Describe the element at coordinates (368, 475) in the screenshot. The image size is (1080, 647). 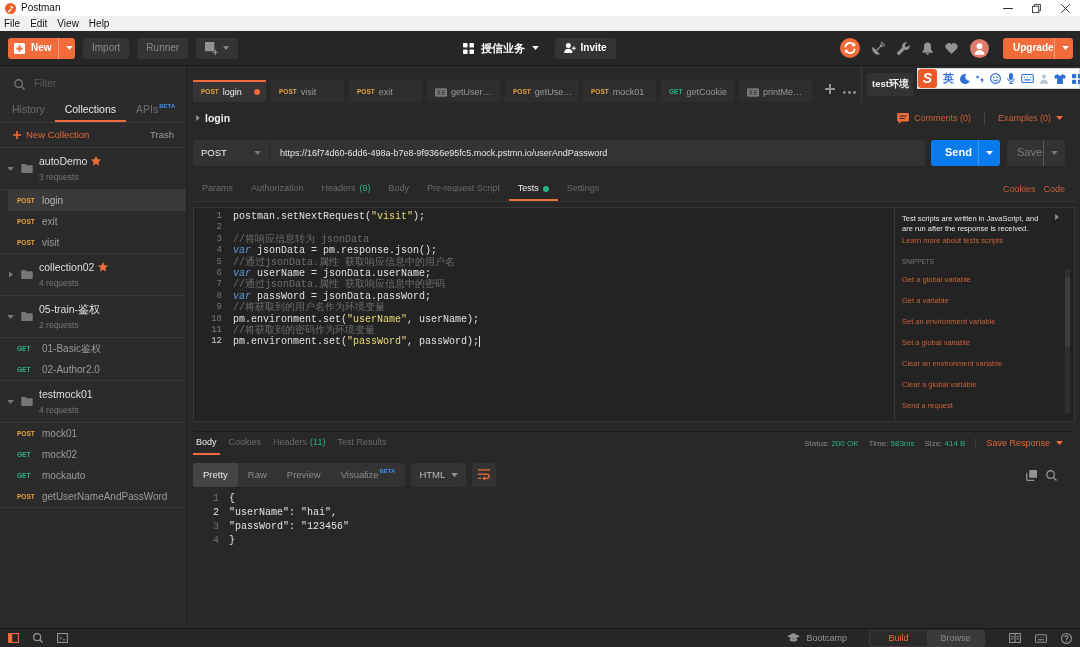
I see `view-mode-tab: Visualize$^{BETA}$` at that location.